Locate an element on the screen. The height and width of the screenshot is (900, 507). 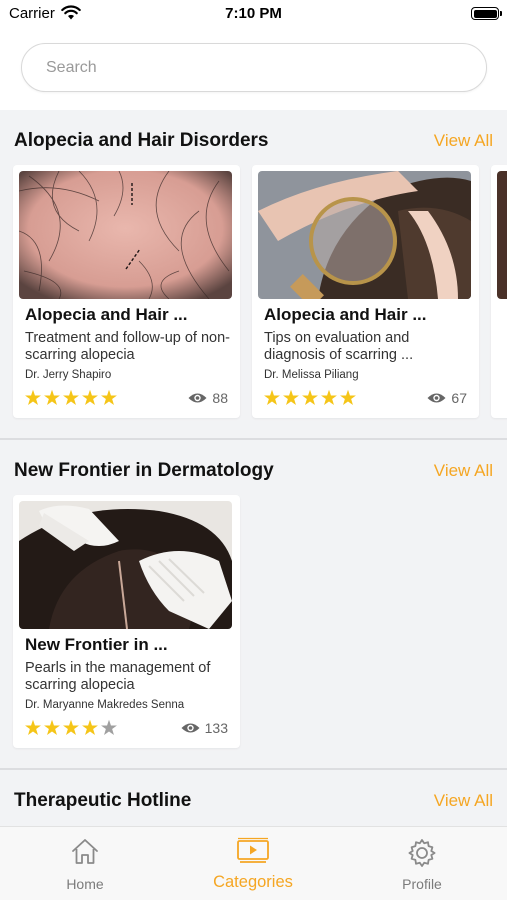
tab-home: Home is located at coordinates (85, 863).